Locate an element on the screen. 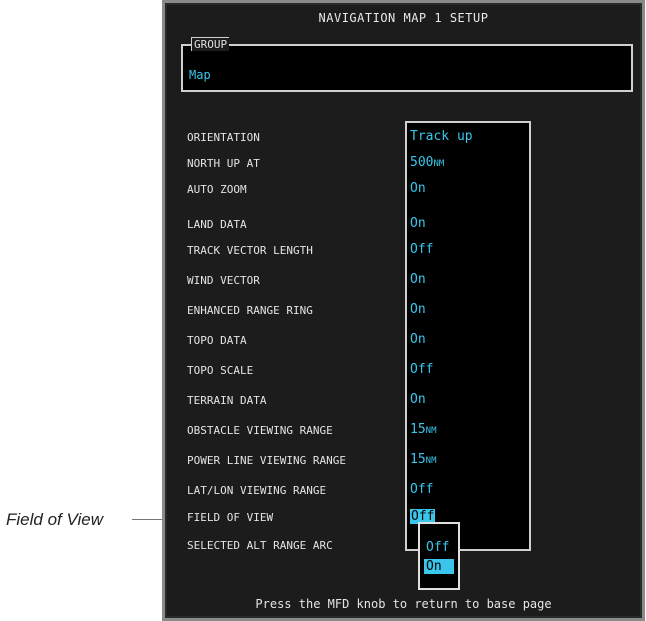 The image size is (646, 621). setting-label-topo-data: TOPO DATA is located at coordinates (217, 340).